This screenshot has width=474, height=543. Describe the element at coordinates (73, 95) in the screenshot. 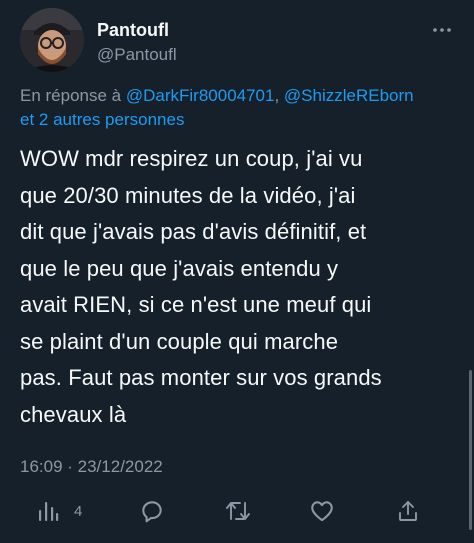

I see `reply-prefix: En réponse à` at that location.